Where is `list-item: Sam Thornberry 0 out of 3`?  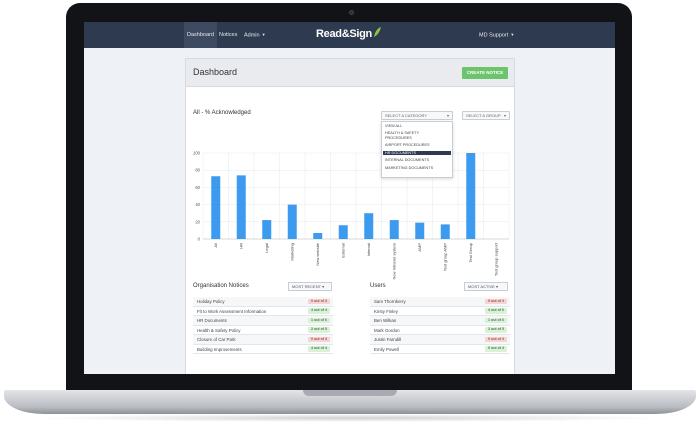 list-item: Sam Thornberry 0 out of 3 is located at coordinates (440, 302).